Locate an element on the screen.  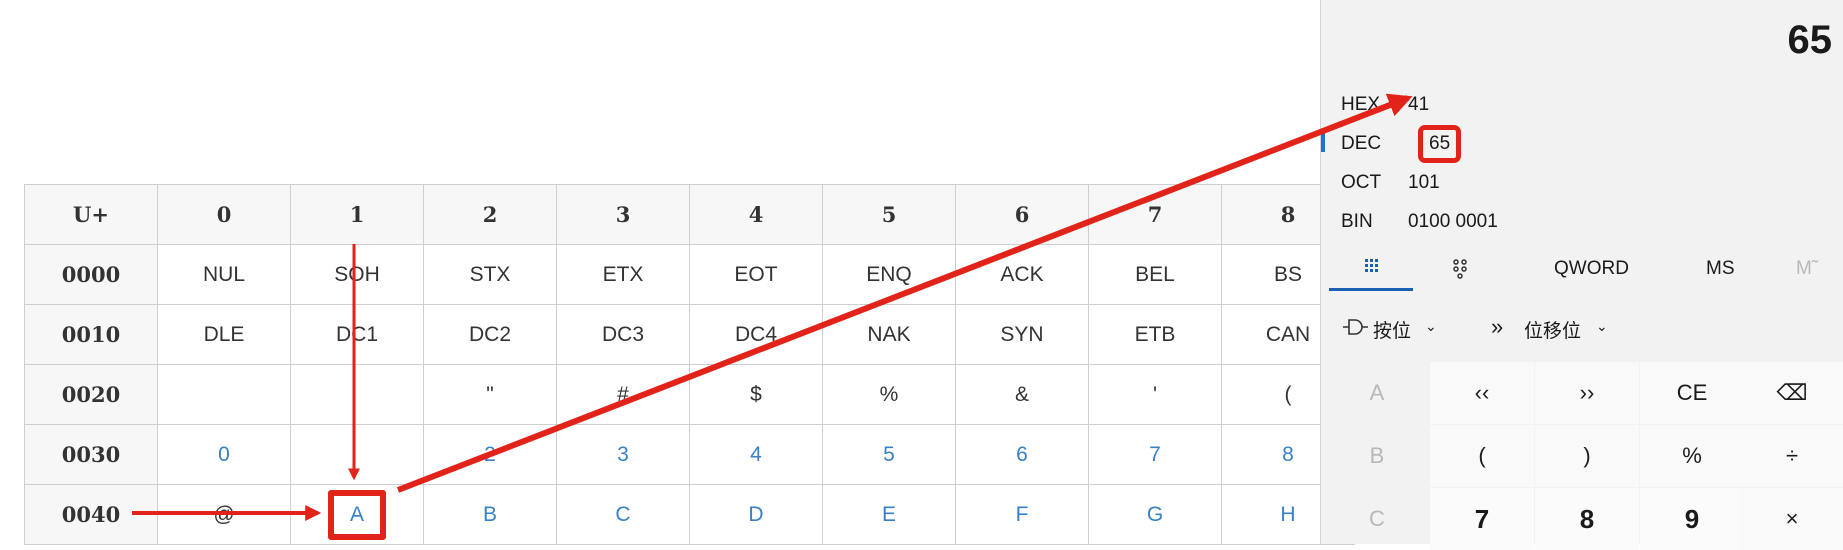
table-cell: NAK is located at coordinates (889, 334).